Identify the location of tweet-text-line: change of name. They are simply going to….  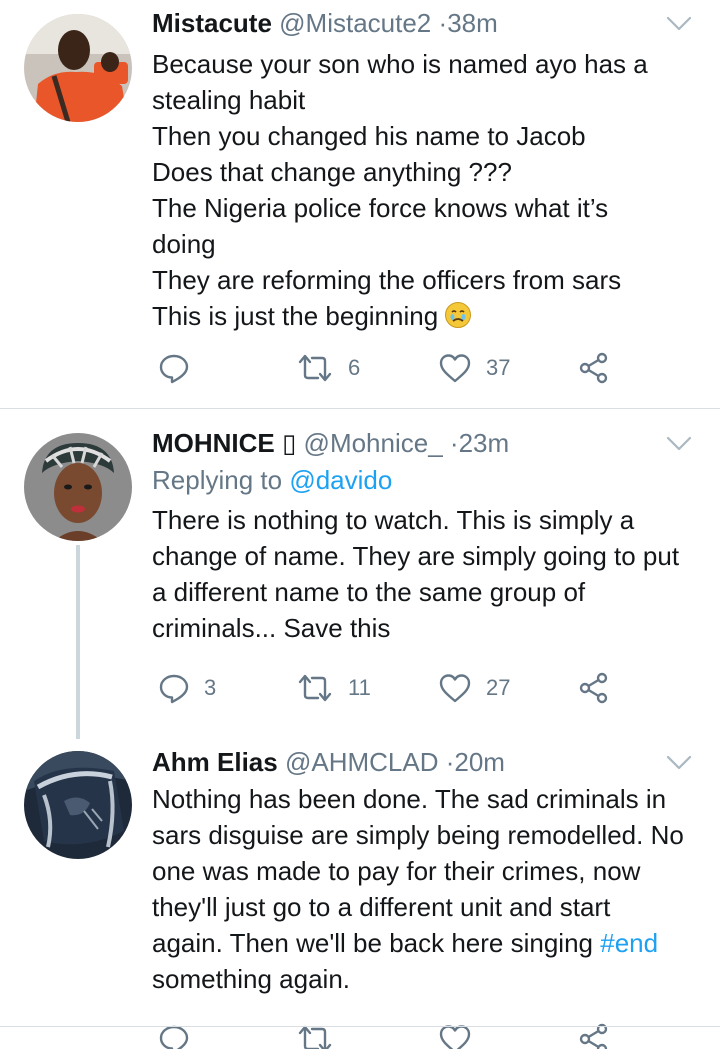
(416, 556).